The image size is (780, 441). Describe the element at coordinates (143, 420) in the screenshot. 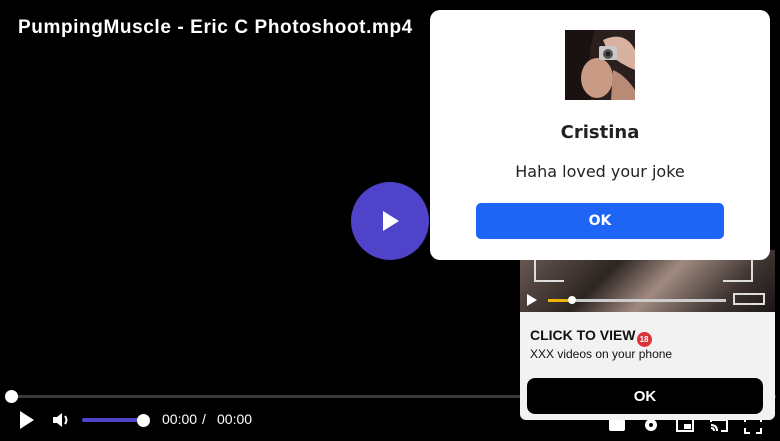

I see `volume-handle` at that location.